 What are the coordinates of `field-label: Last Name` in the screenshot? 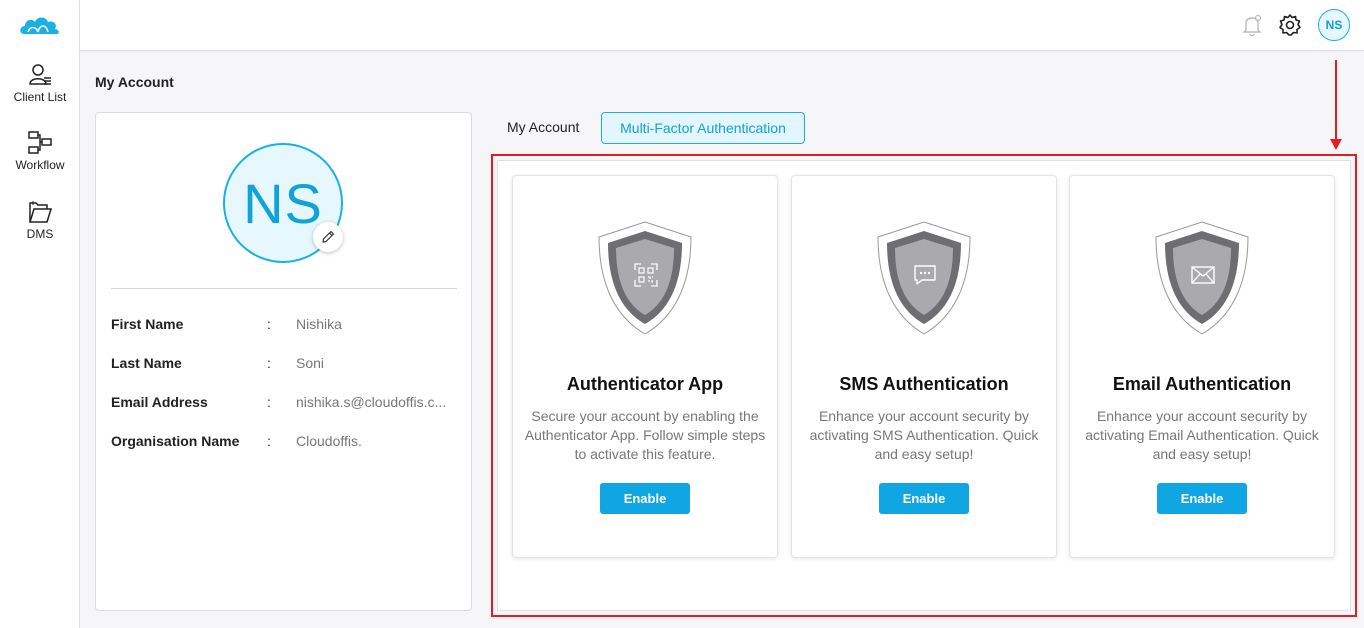 It's located at (146, 363).